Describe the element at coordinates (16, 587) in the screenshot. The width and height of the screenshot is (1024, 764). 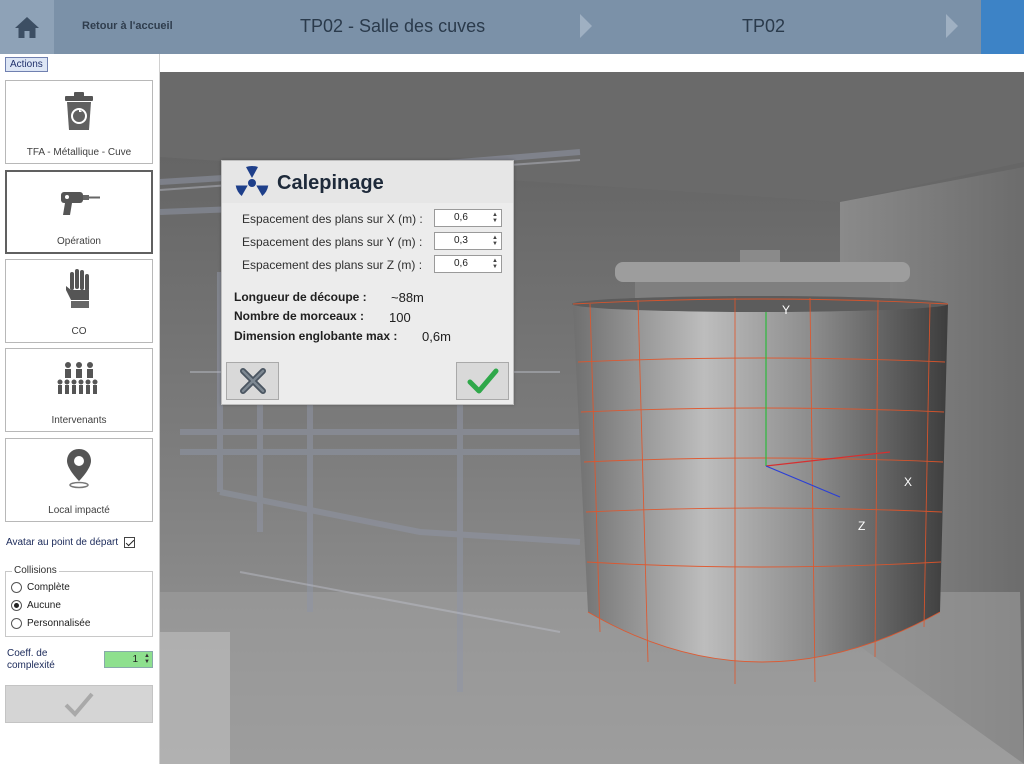
I see `radio-complete-button` at that location.